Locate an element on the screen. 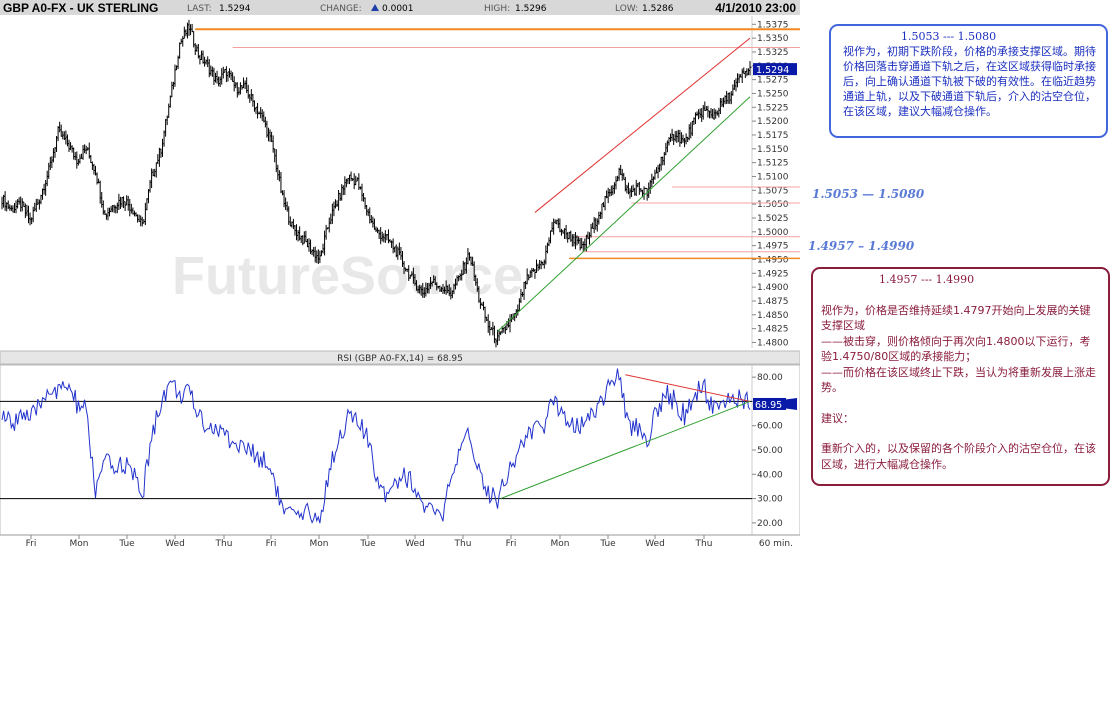 The image size is (1113, 716). change-value: 0.0001 is located at coordinates (398, 9).